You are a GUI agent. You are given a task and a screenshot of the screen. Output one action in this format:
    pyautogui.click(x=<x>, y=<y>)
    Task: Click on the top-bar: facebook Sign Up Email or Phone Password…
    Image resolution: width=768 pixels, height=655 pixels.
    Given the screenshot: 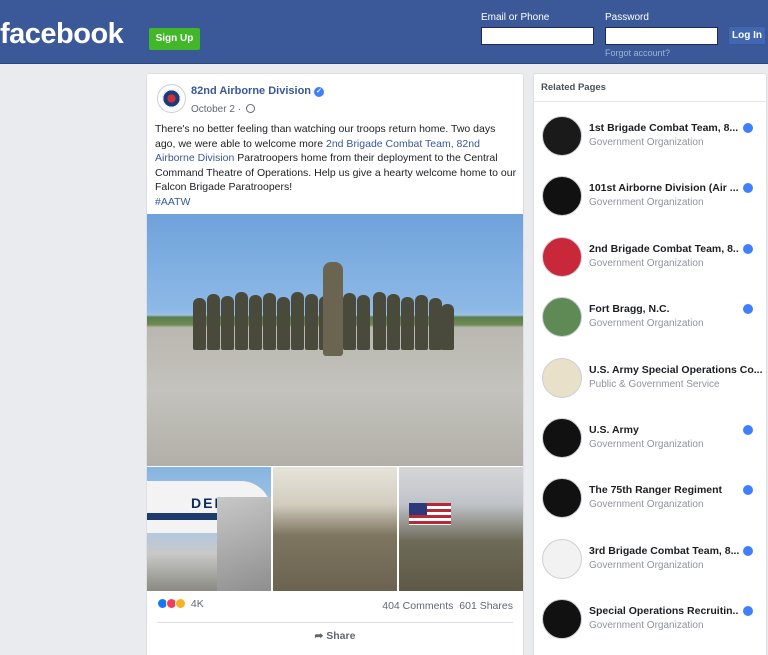 What is the action you would take?
    pyautogui.click(x=384, y=32)
    